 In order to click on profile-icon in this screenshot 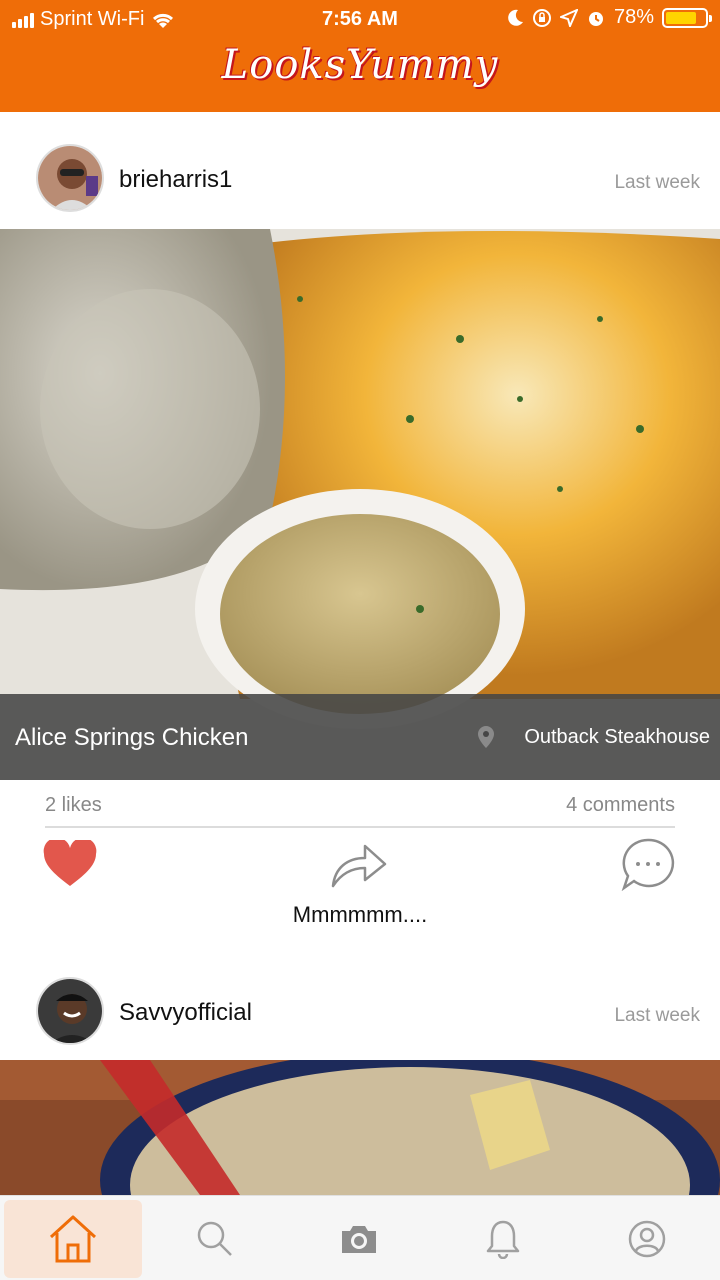, I will do `click(647, 1239)`.